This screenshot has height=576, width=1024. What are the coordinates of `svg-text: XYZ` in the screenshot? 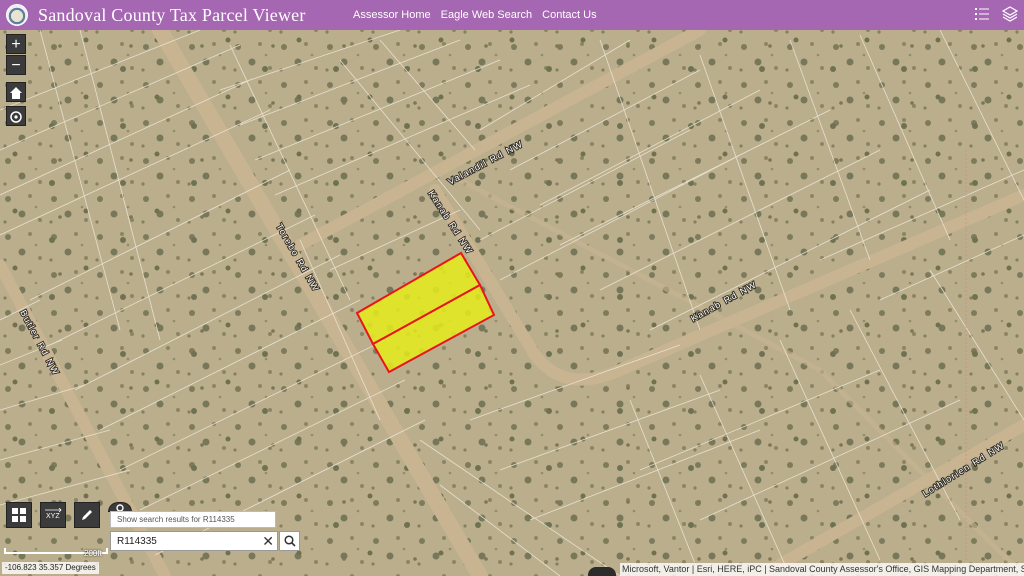 It's located at (53, 516).